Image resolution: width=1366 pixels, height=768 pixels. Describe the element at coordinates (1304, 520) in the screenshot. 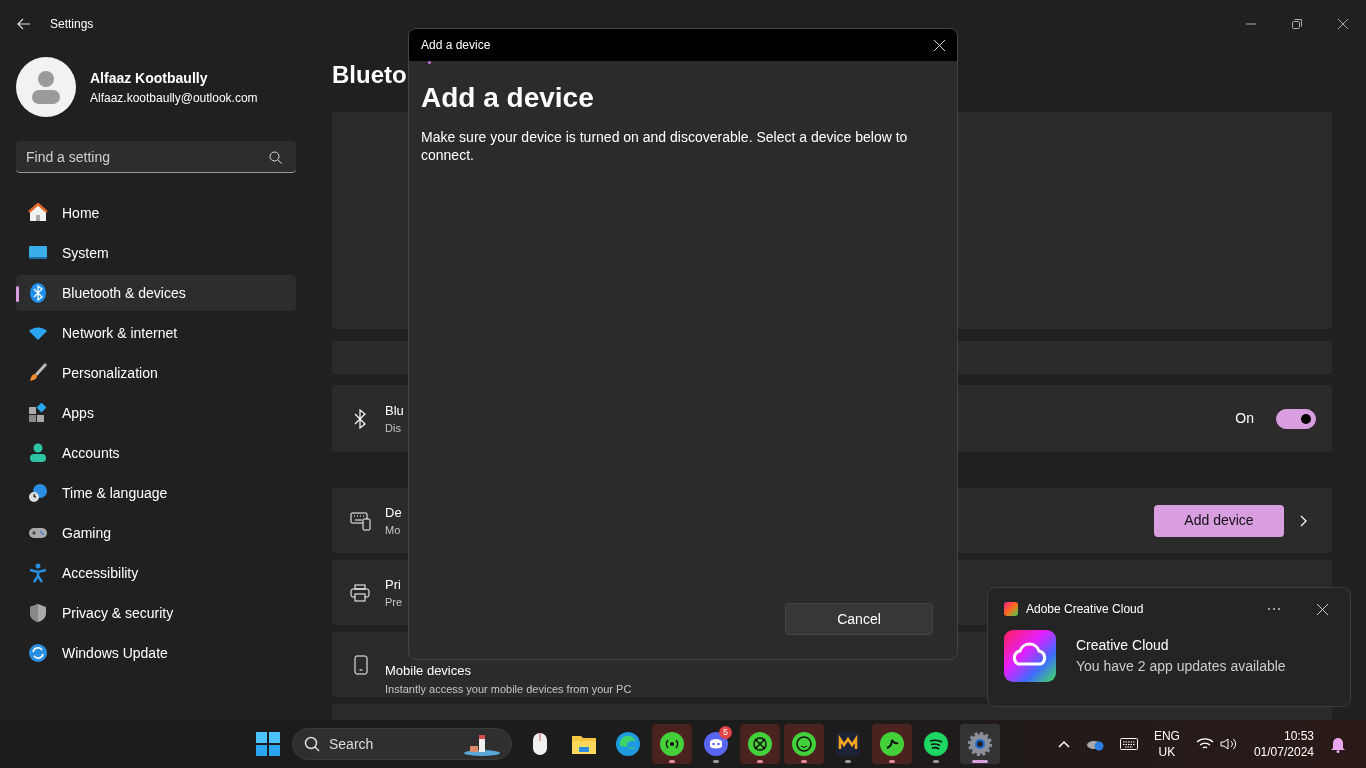

I see `chevron-right-icon` at that location.